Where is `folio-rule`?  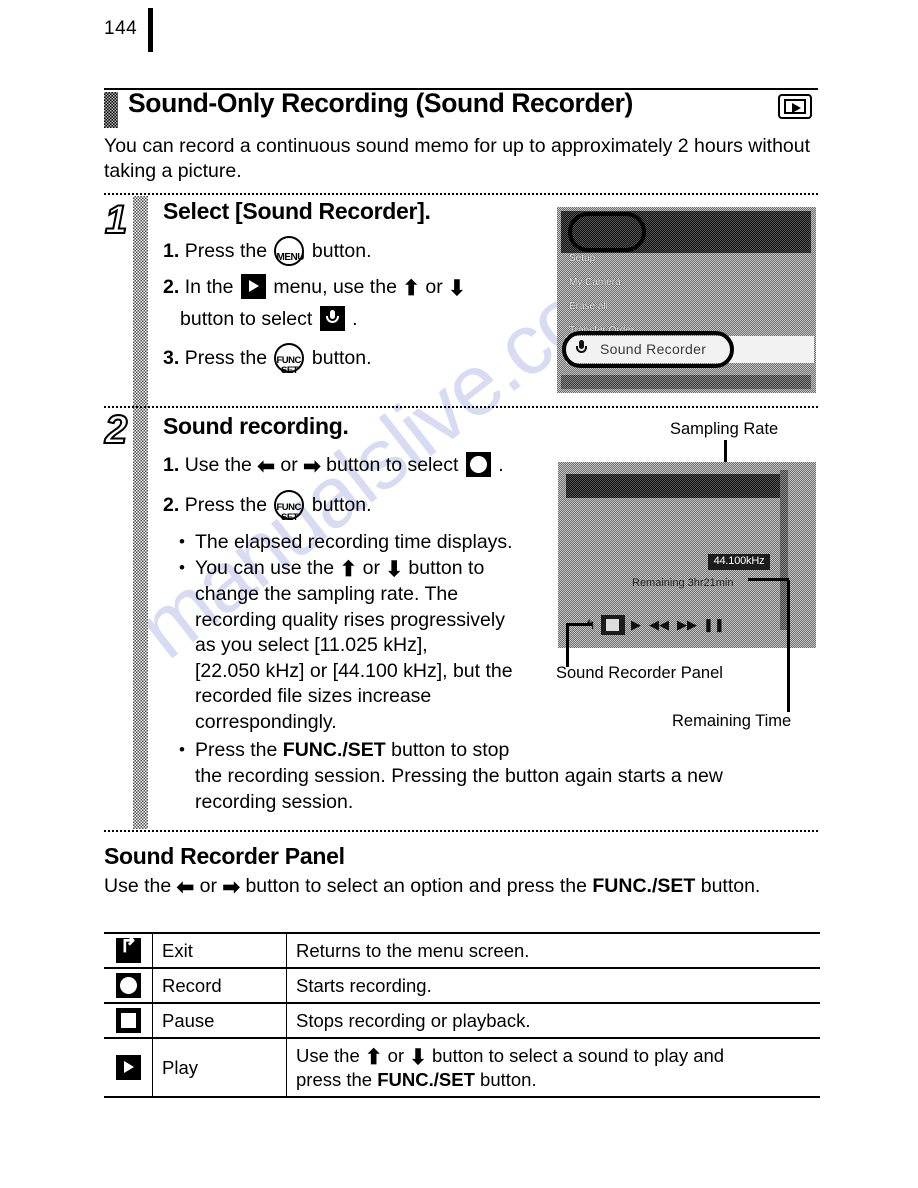
folio-rule is located at coordinates (150, 30).